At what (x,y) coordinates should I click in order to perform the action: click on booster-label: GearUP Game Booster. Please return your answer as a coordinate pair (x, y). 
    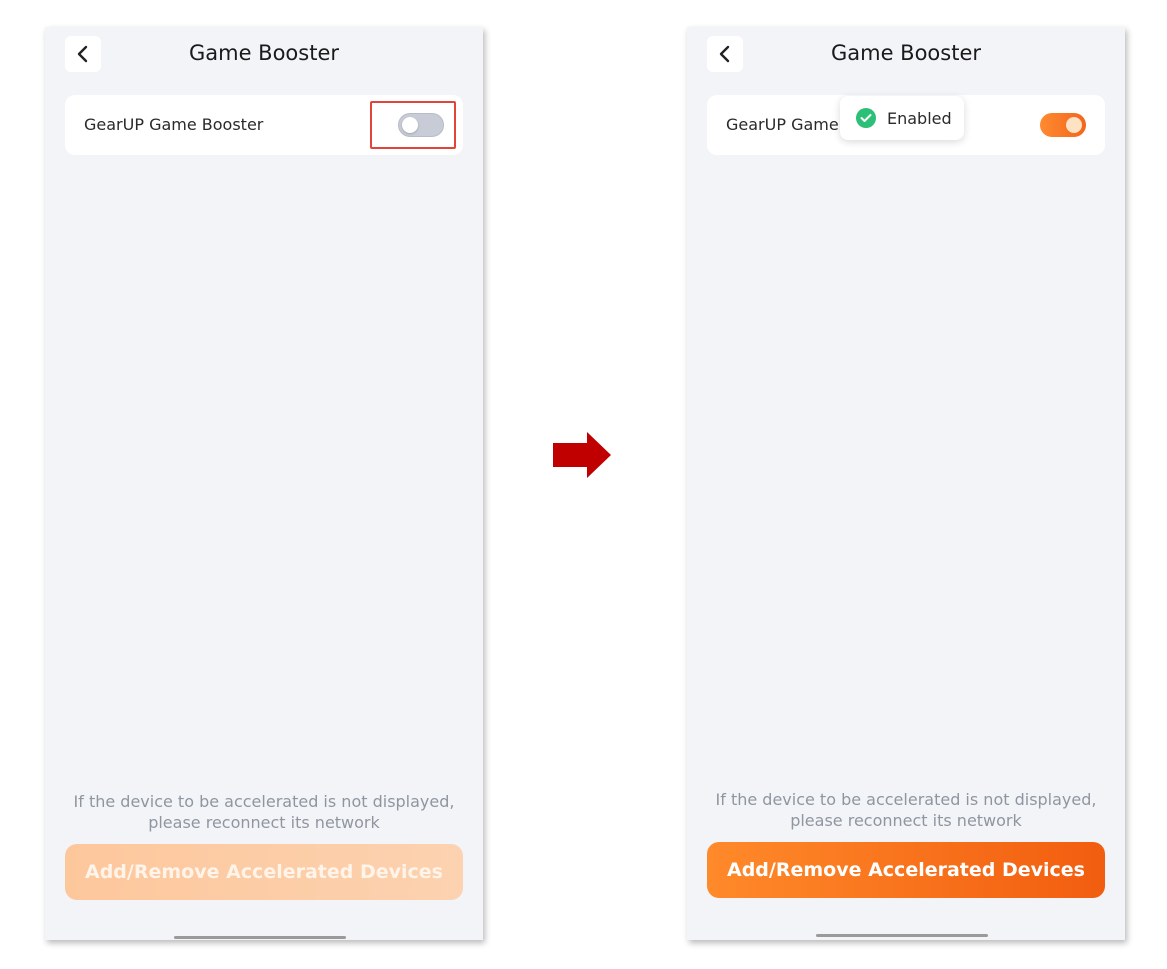
    Looking at the image, I should click on (174, 124).